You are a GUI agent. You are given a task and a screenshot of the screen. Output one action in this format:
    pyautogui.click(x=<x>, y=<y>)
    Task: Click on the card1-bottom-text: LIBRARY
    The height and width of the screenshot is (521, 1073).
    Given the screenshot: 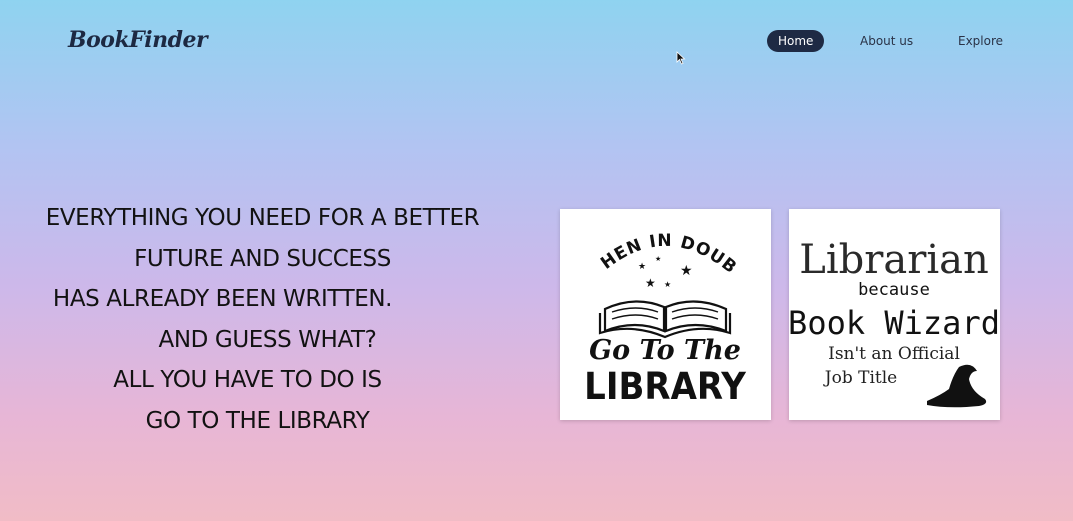 What is the action you would take?
    pyautogui.click(x=665, y=387)
    